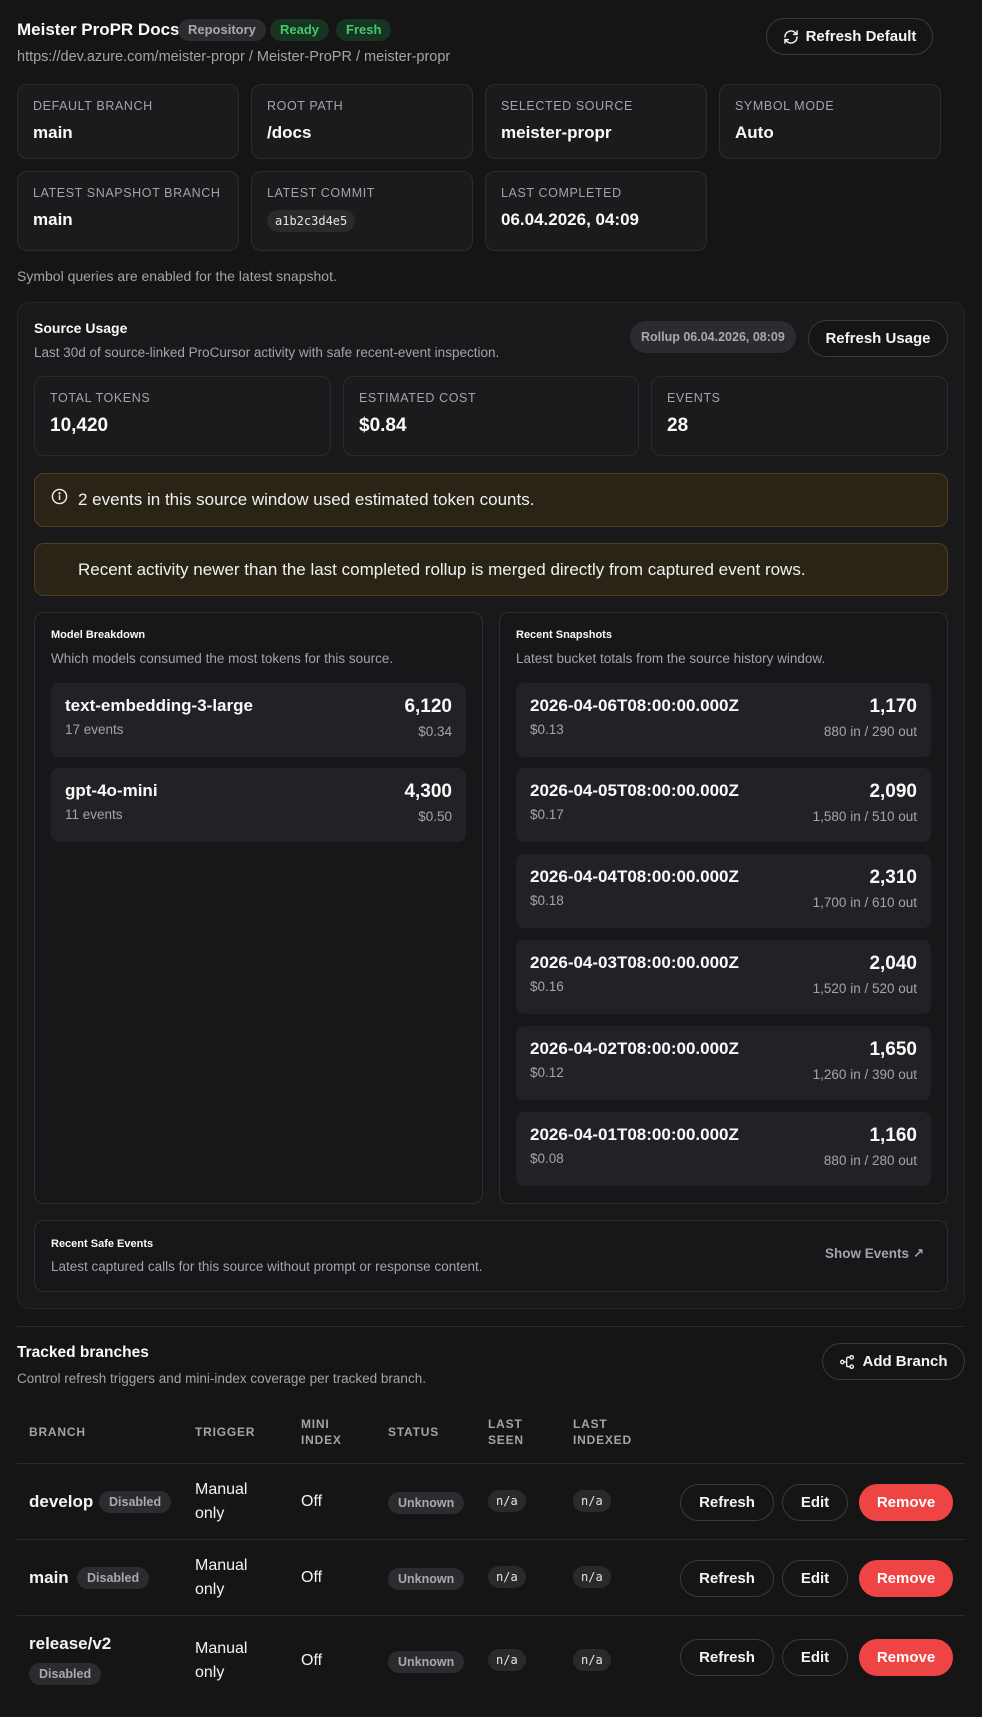 Image resolution: width=982 pixels, height=1717 pixels. Describe the element at coordinates (111, 790) in the screenshot. I see `model-name: gpt-4o-mini` at that location.